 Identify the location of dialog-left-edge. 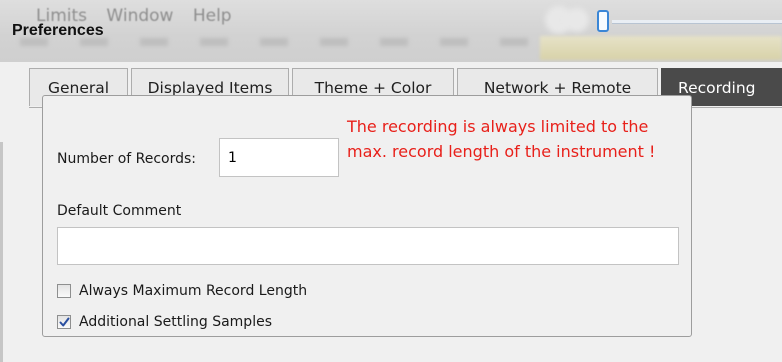
(1, 252).